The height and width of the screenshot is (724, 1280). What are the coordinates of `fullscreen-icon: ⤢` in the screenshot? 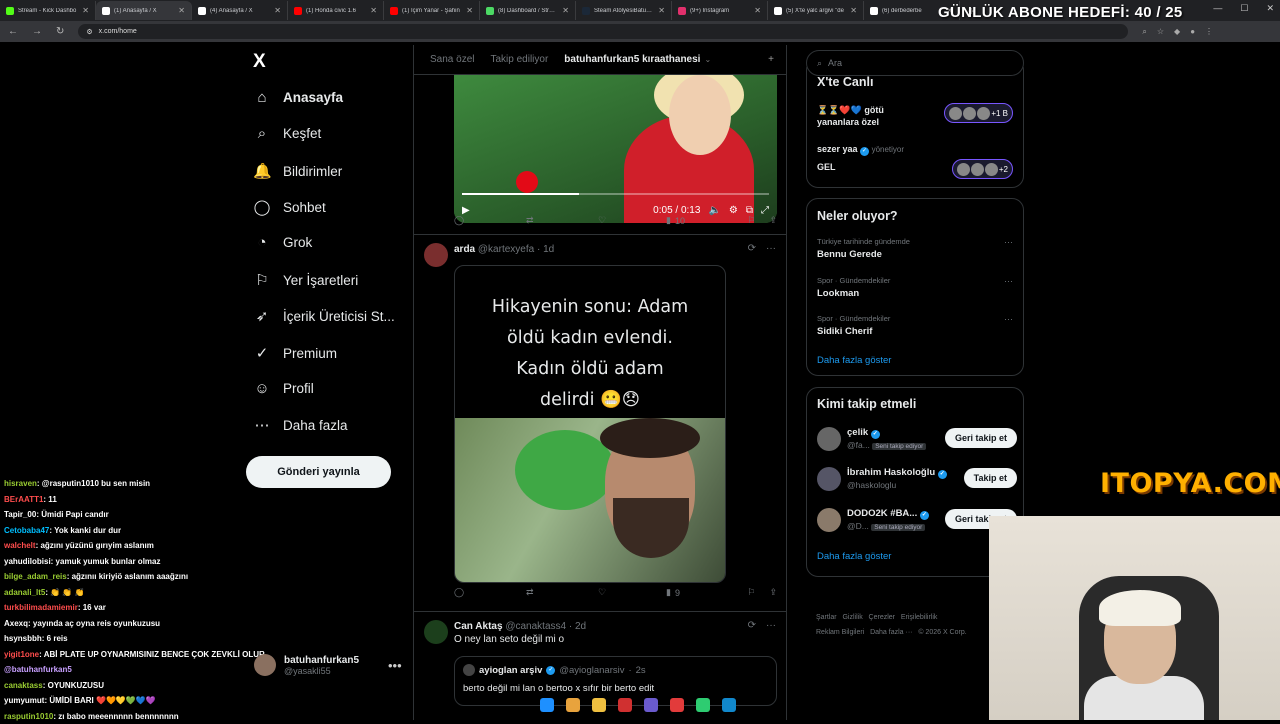 It's located at (765, 210).